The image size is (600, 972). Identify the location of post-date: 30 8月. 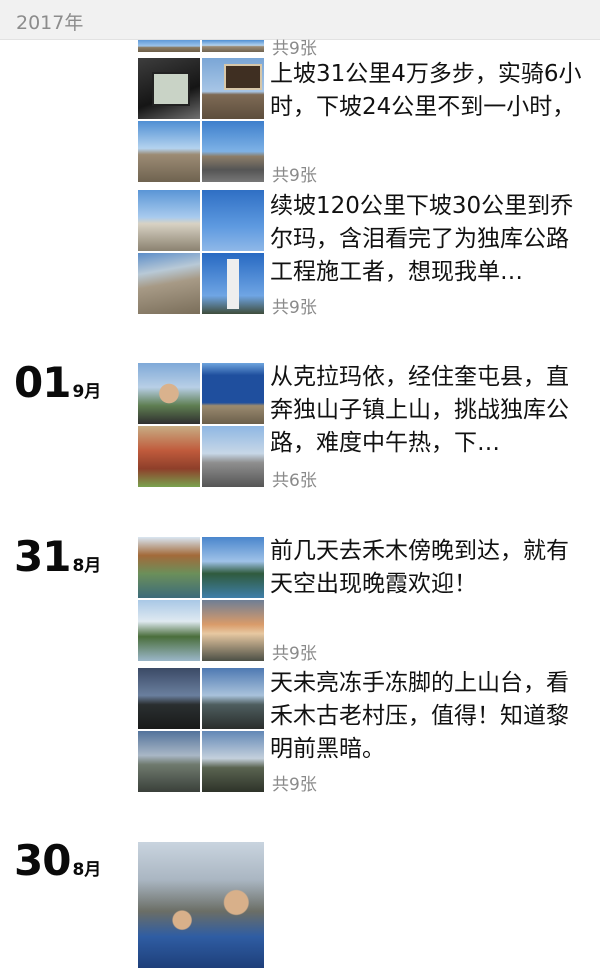
(57, 860).